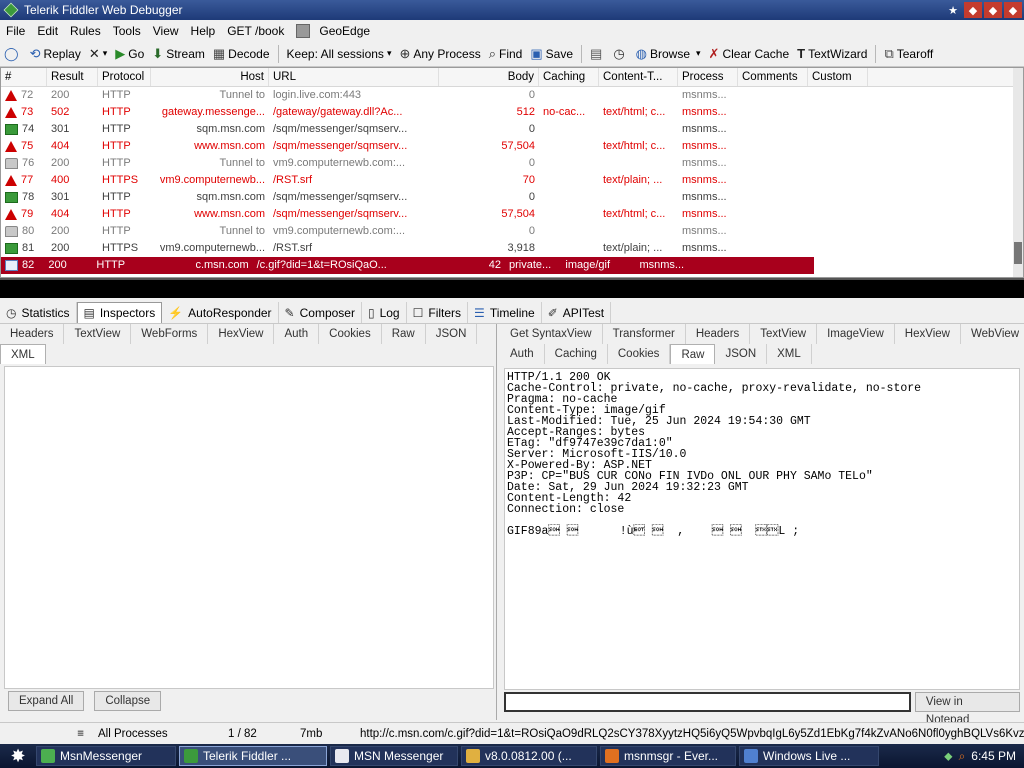 The width and height of the screenshot is (1024, 768). I want to click on save-button: ▣ Save, so click(551, 54).